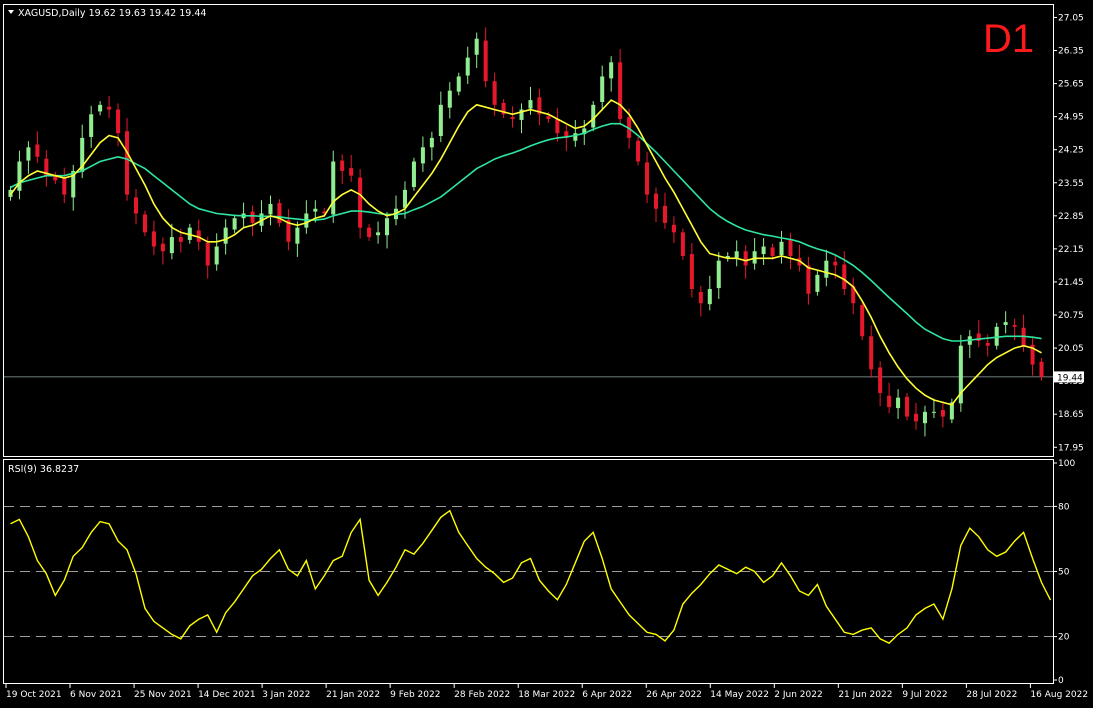 The height and width of the screenshot is (708, 1093). I want to click on time-tick-label: 28 Feb 2022, so click(482, 695).